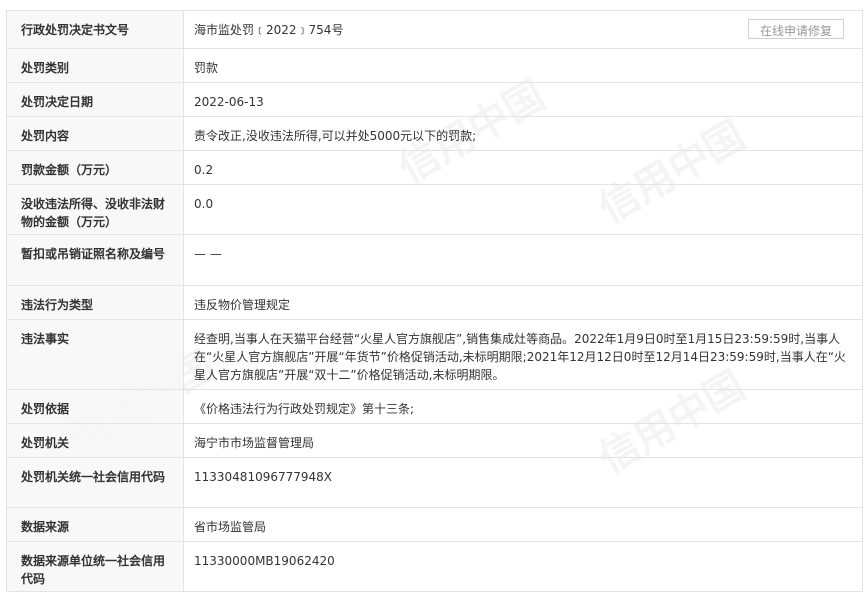 The image size is (868, 604). Describe the element at coordinates (95, 354) in the screenshot. I see `row-label: 违法事实` at that location.